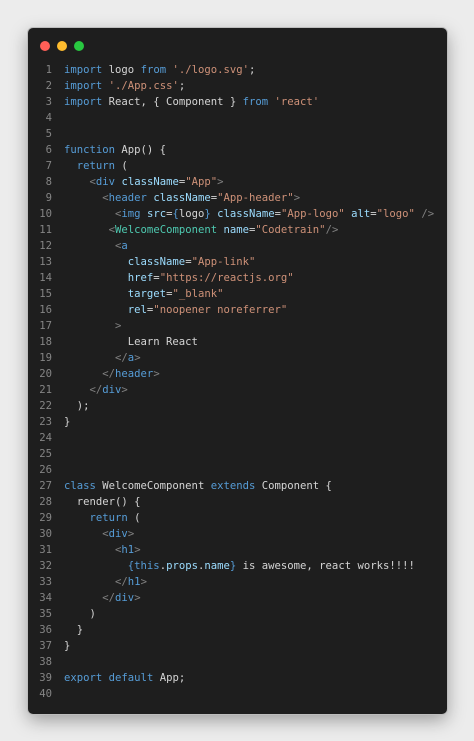 Image resolution: width=474 pixels, height=741 pixels. I want to click on code-token: default, so click(131, 678).